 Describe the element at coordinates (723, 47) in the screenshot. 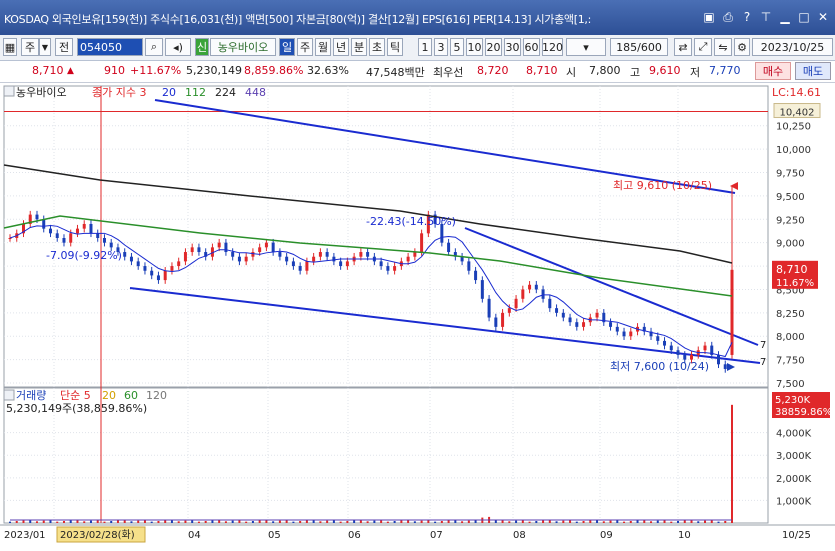

I see `sync-icon: ⇋` at that location.